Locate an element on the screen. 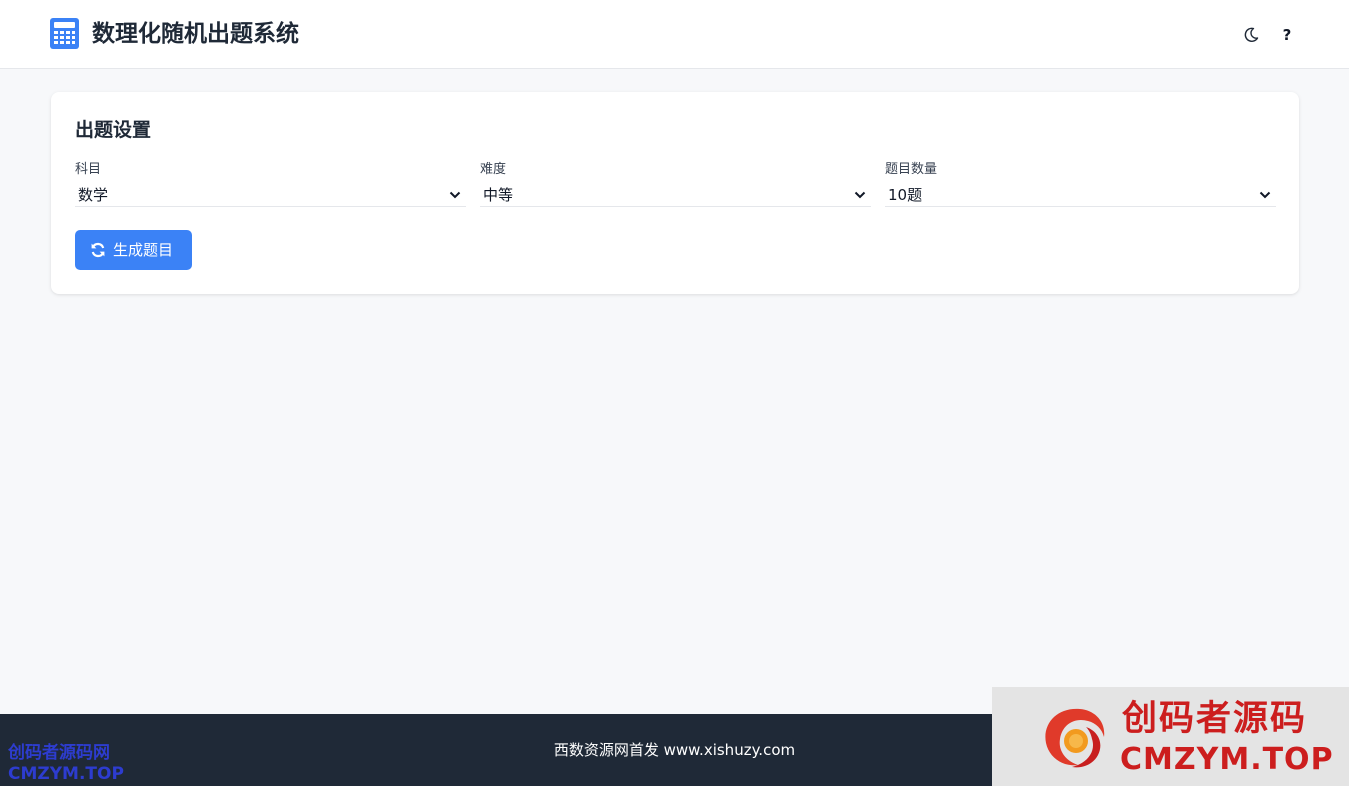  subject-value: 数学 is located at coordinates (93, 195).